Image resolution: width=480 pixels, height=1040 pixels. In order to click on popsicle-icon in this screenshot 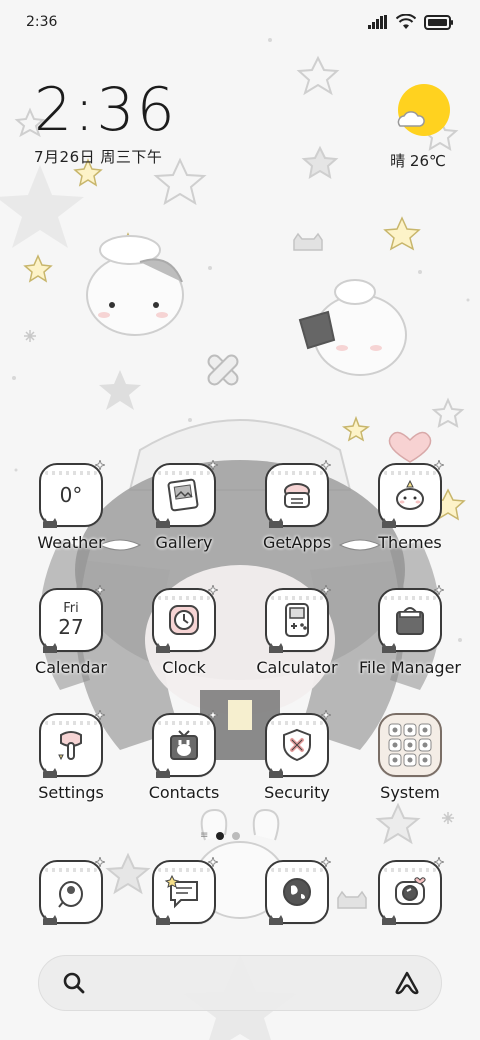, I will do `click(70, 746)`.